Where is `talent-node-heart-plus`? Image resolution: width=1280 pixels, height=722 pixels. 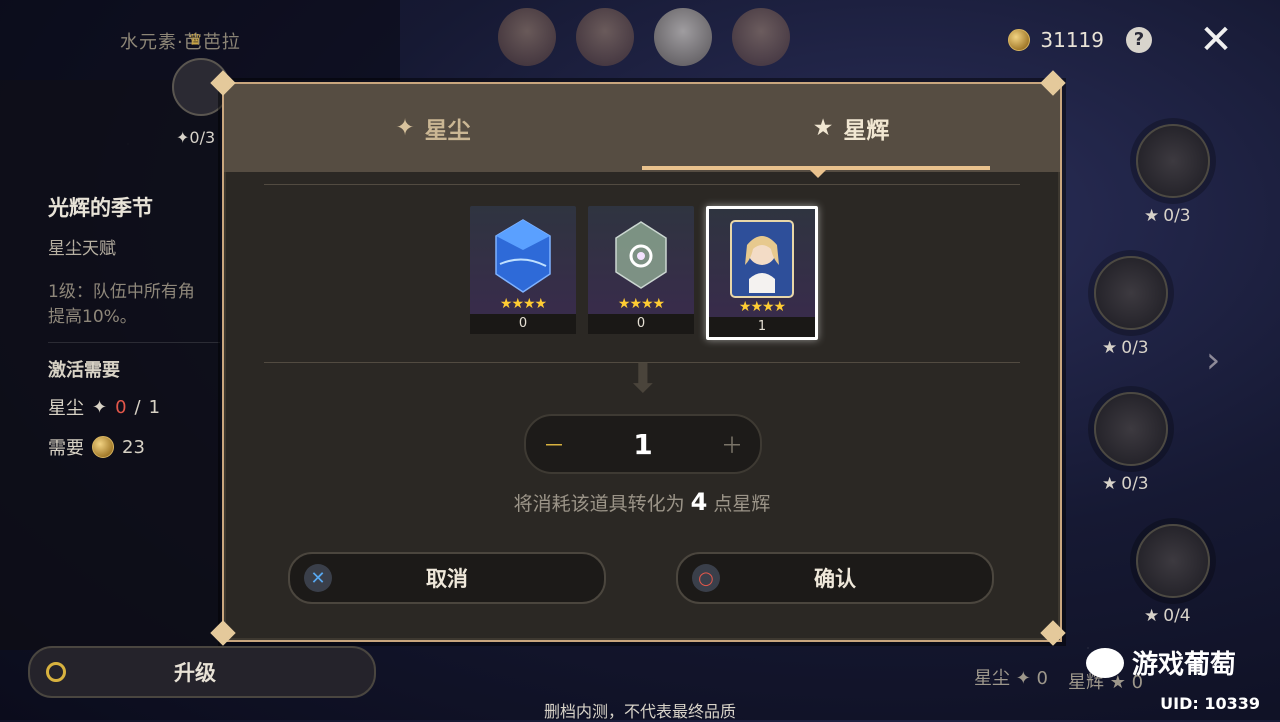
talent-node-heart-plus is located at coordinates (1173, 161).